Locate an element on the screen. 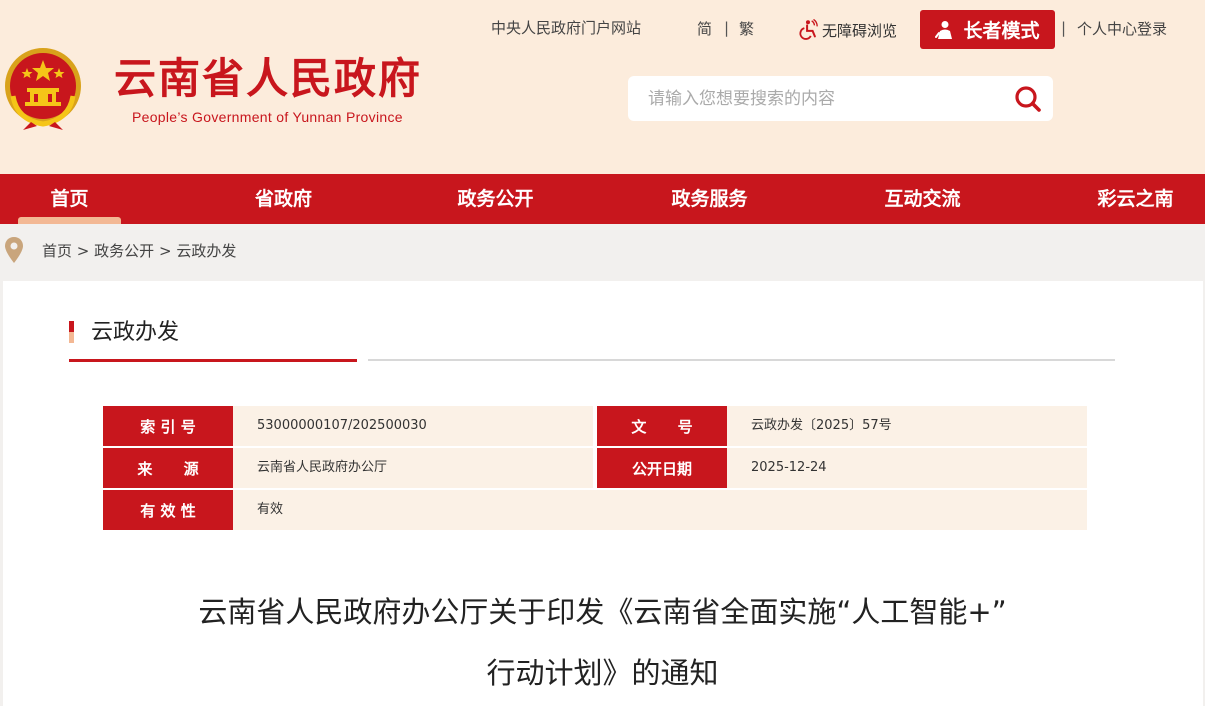  location-pin-icon is located at coordinates (14, 250).